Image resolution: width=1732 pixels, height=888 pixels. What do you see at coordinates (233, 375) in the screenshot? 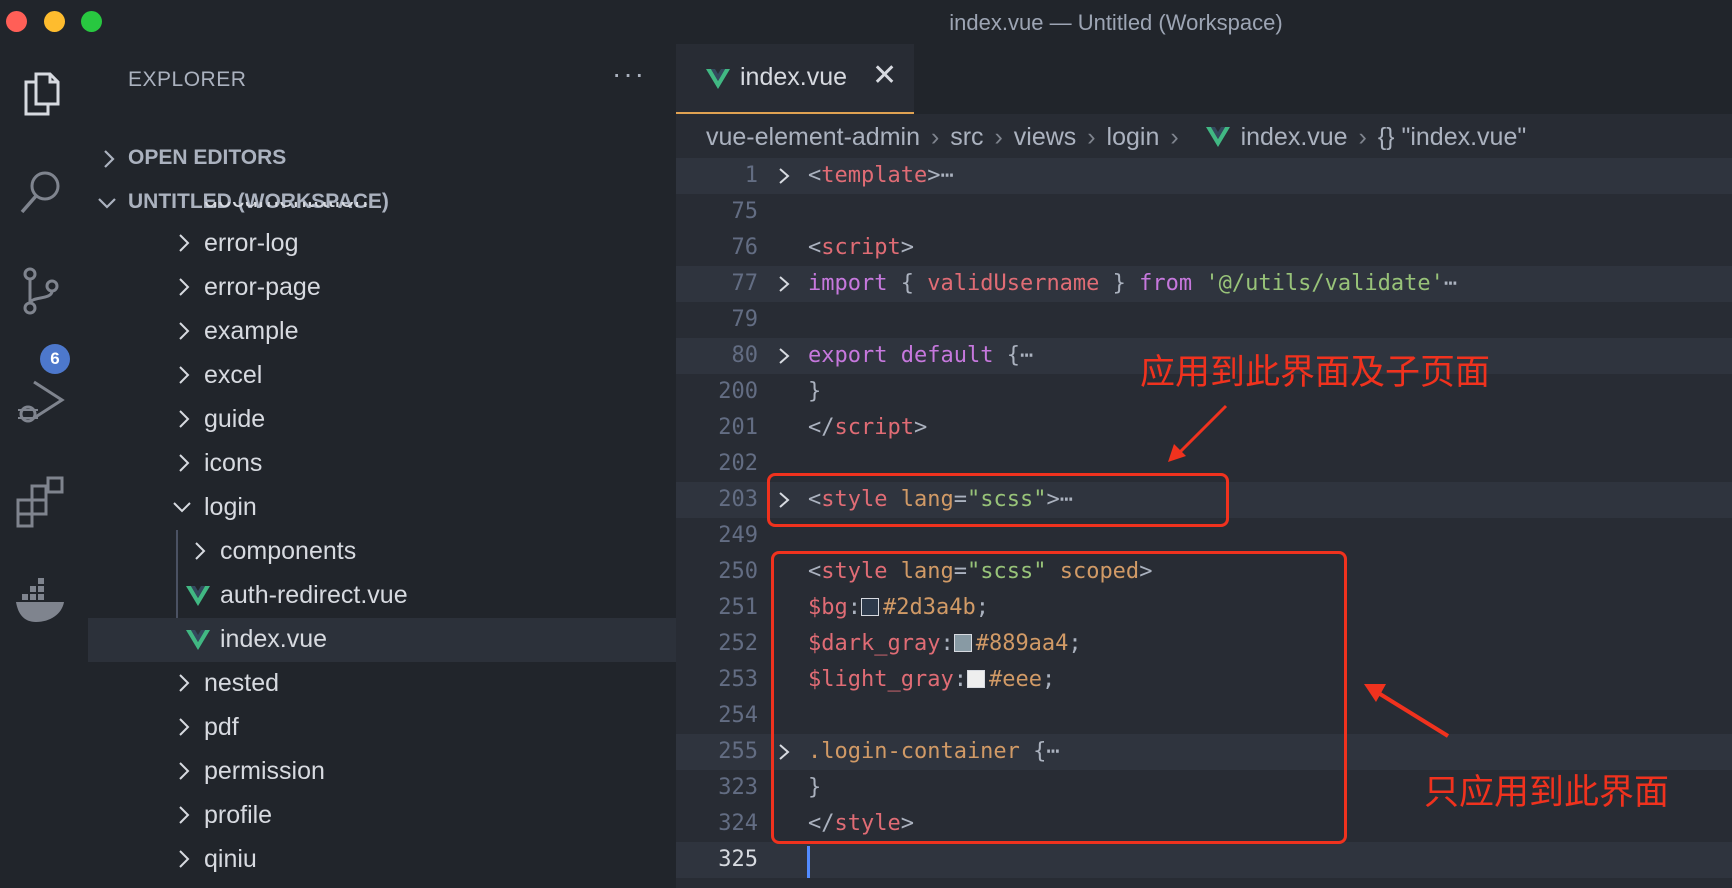
I see `tree-item-label: excel` at bounding box center [233, 375].